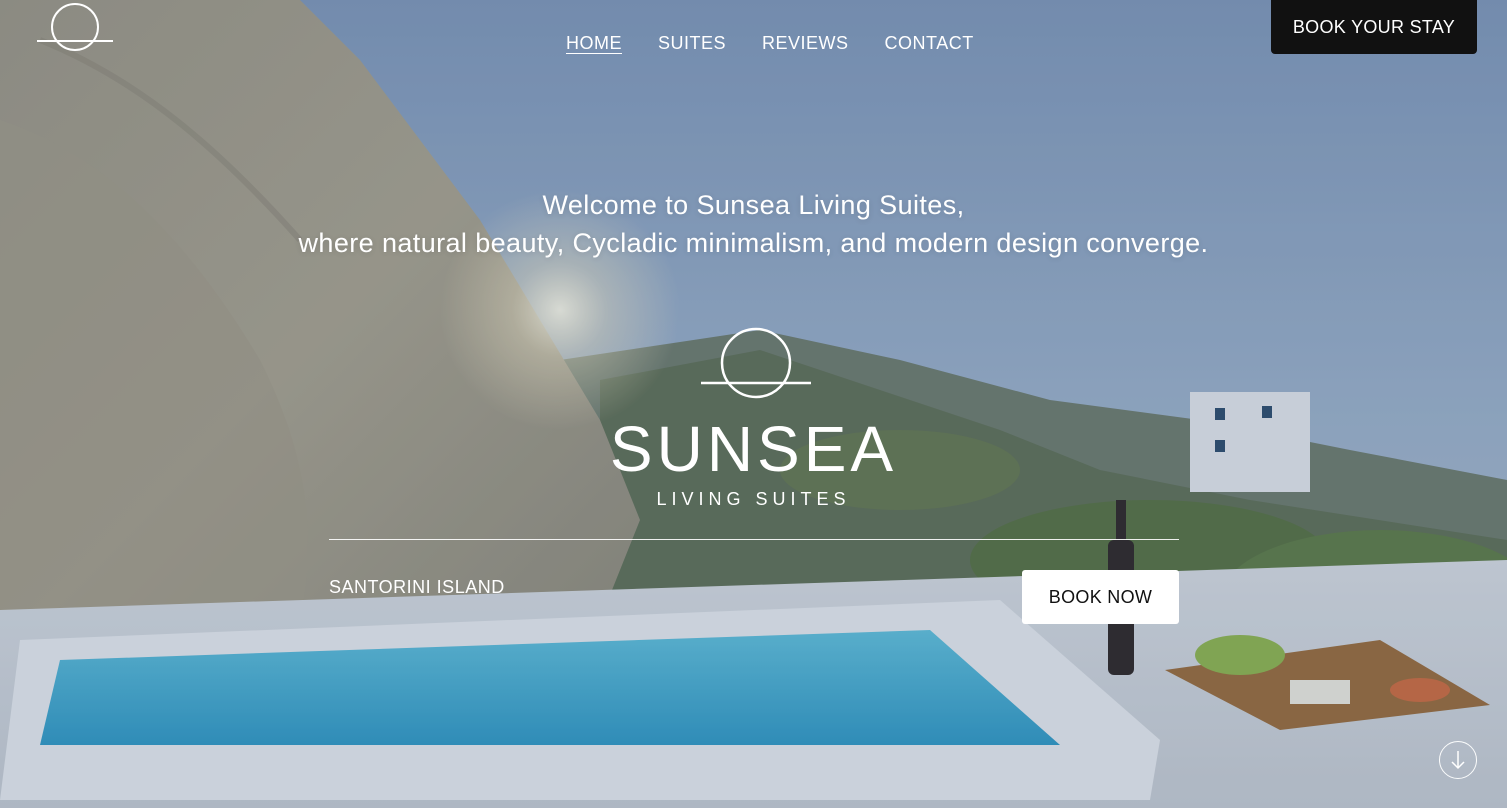 The width and height of the screenshot is (1507, 808). Describe the element at coordinates (1100, 597) in the screenshot. I see `book-now-button: BOOK NOW` at that location.